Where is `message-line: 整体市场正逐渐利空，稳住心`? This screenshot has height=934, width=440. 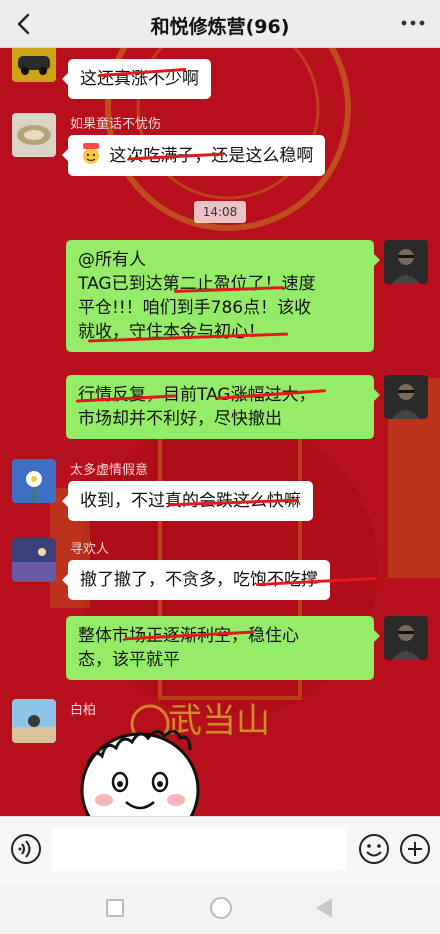 message-line: 整体市场正逐渐利空，稳住心 is located at coordinates (220, 636).